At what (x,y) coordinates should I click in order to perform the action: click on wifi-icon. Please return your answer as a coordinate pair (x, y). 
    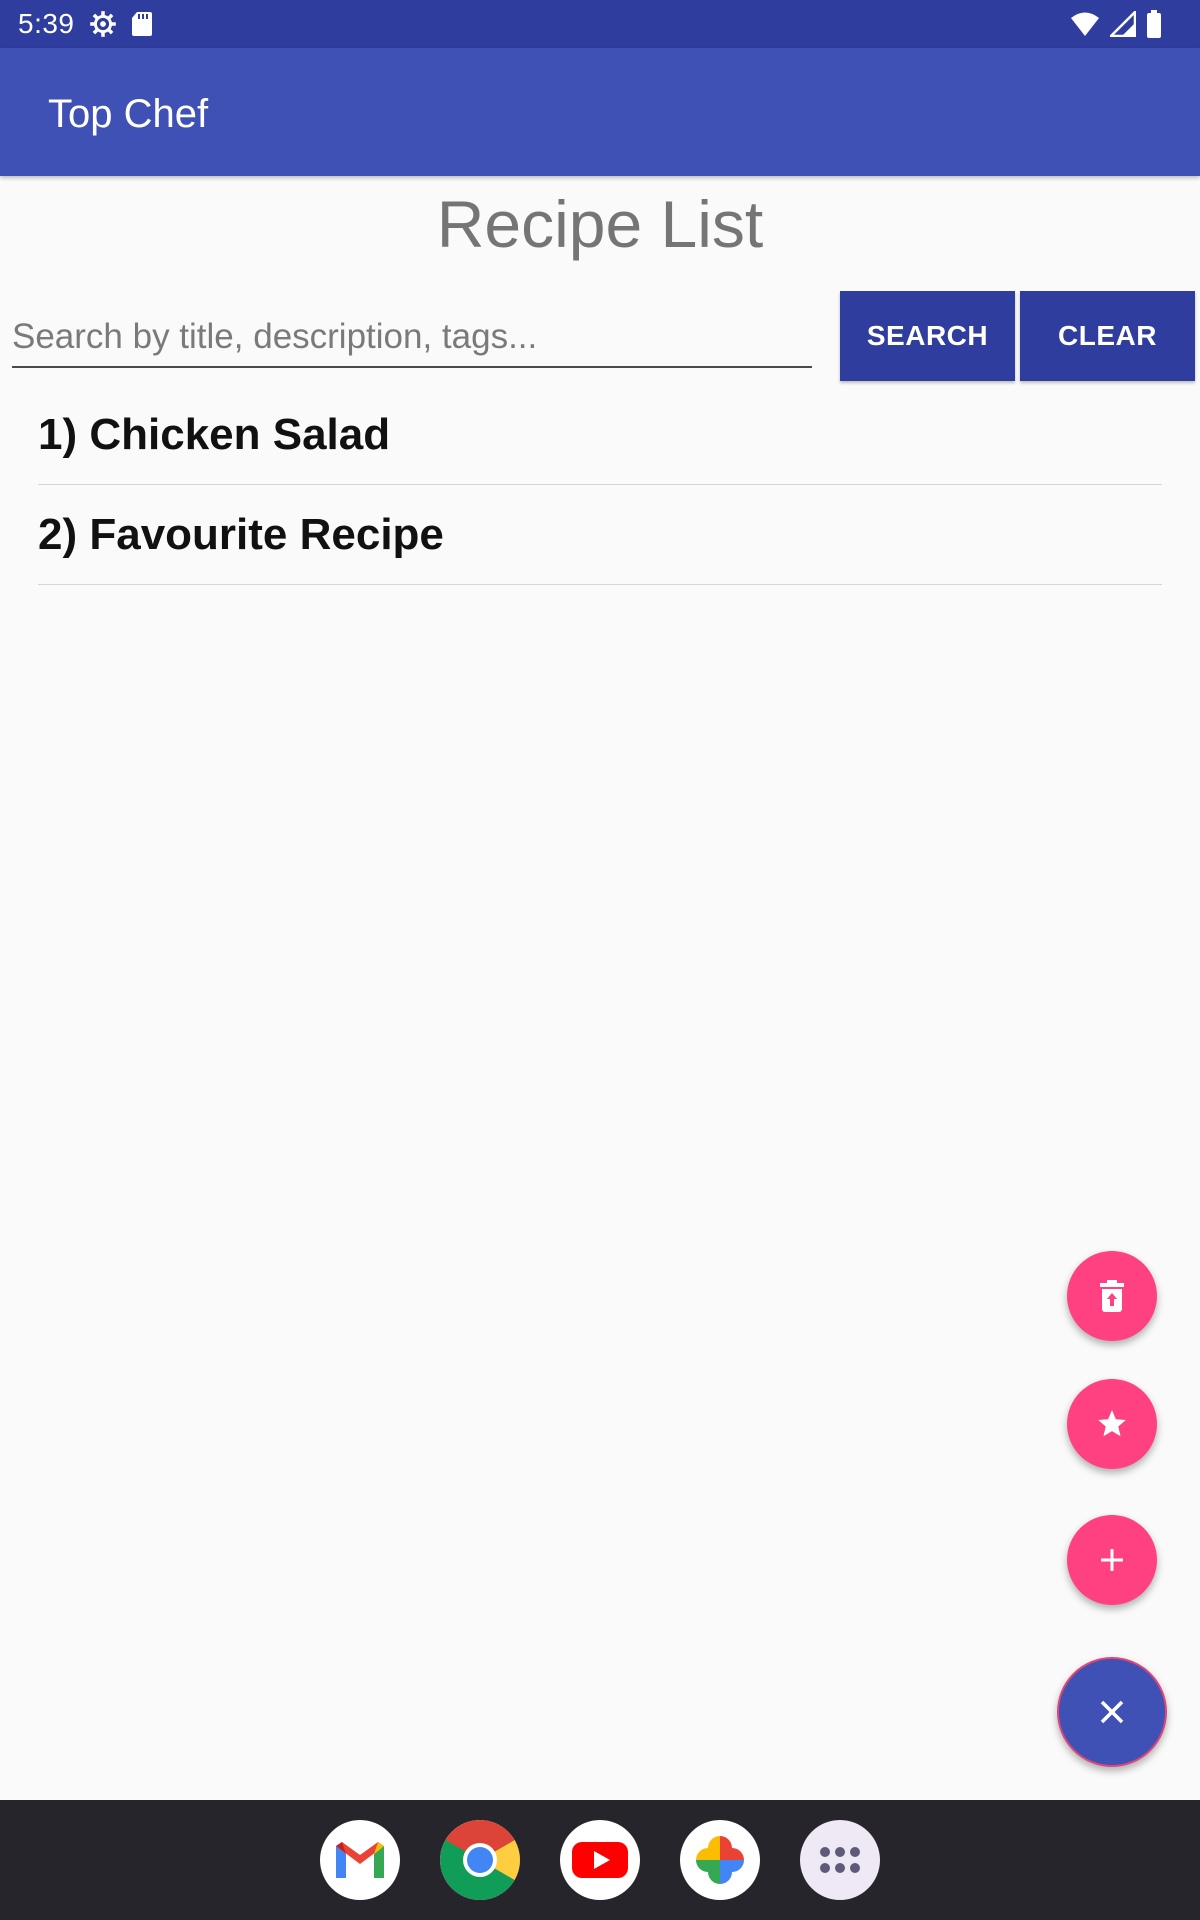
    Looking at the image, I should click on (1085, 24).